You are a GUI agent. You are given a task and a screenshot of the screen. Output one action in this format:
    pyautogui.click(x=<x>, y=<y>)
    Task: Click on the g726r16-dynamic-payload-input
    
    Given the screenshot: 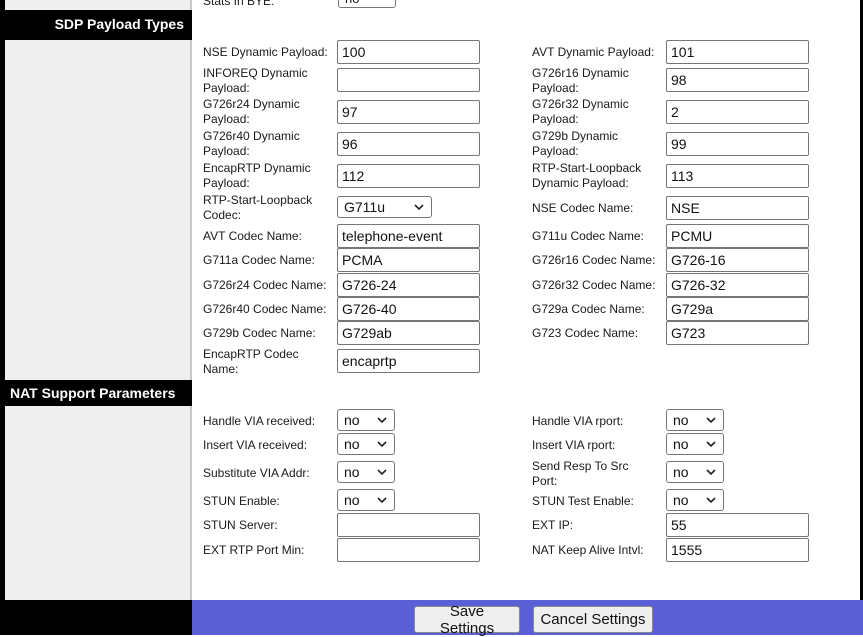 What is the action you would take?
    pyautogui.click(x=737, y=80)
    